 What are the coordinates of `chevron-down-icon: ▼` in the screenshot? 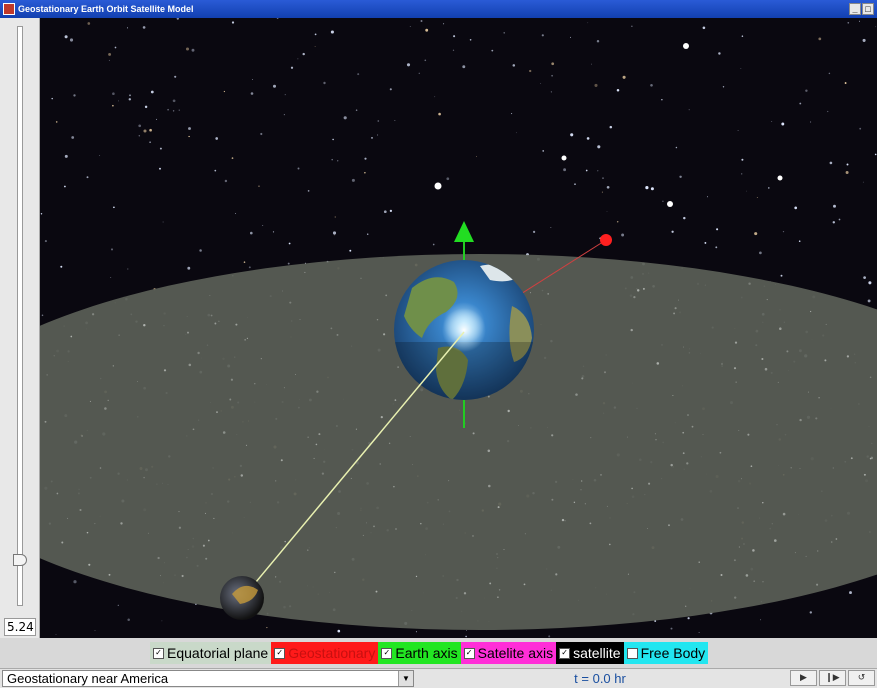 It's located at (405, 678).